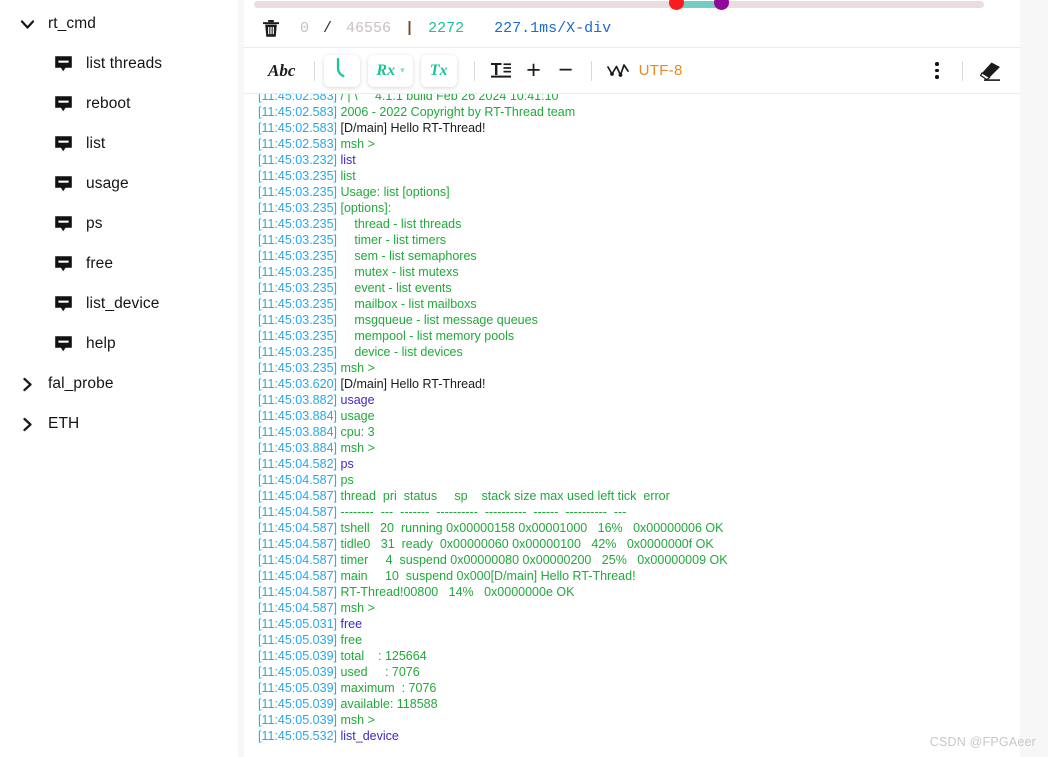 The image size is (1048, 757). I want to click on slider-handle-end, so click(721, 5).